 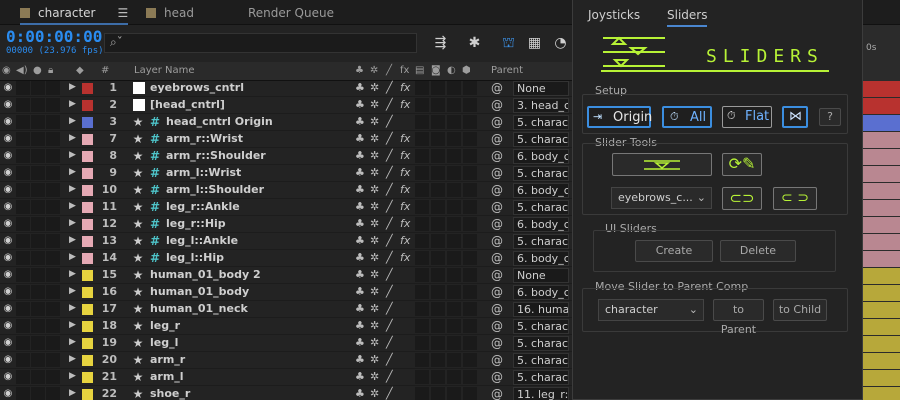 What do you see at coordinates (105, 70) in the screenshot?
I see `hash-column: #` at bounding box center [105, 70].